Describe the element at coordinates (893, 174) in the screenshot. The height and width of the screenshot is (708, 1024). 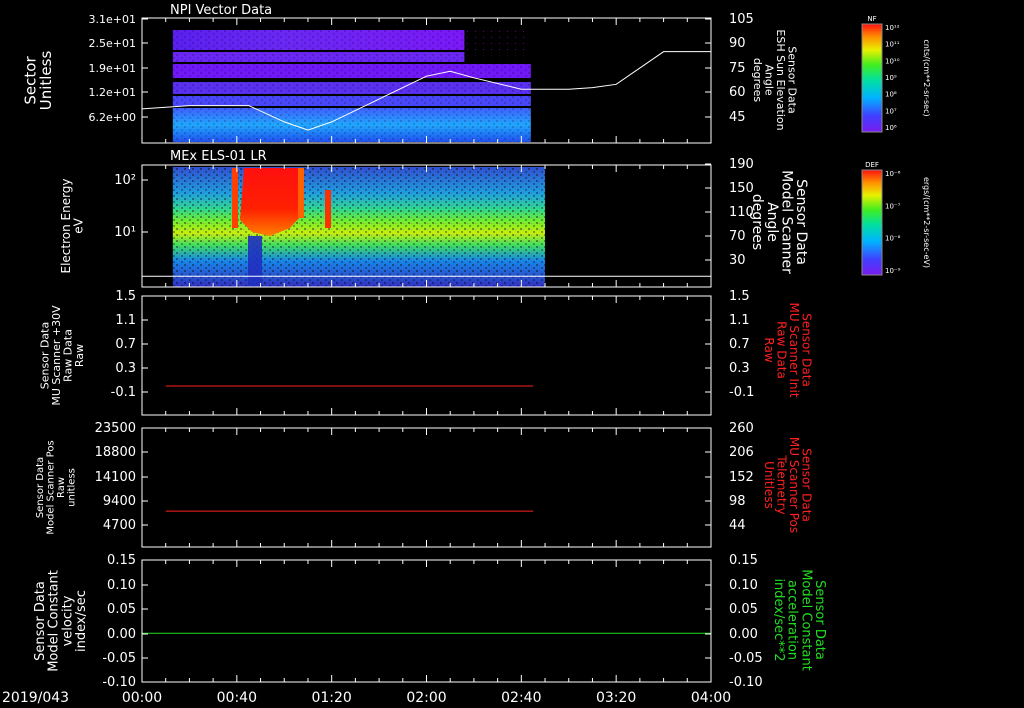
I see `colorbar-tick-label: 10⁻⁶` at that location.